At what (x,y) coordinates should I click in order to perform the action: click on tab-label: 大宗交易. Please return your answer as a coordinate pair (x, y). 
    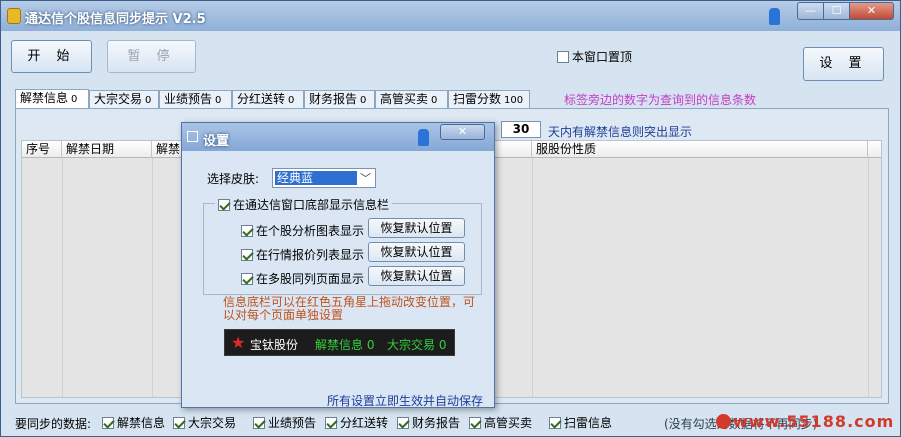
    Looking at the image, I should click on (118, 99).